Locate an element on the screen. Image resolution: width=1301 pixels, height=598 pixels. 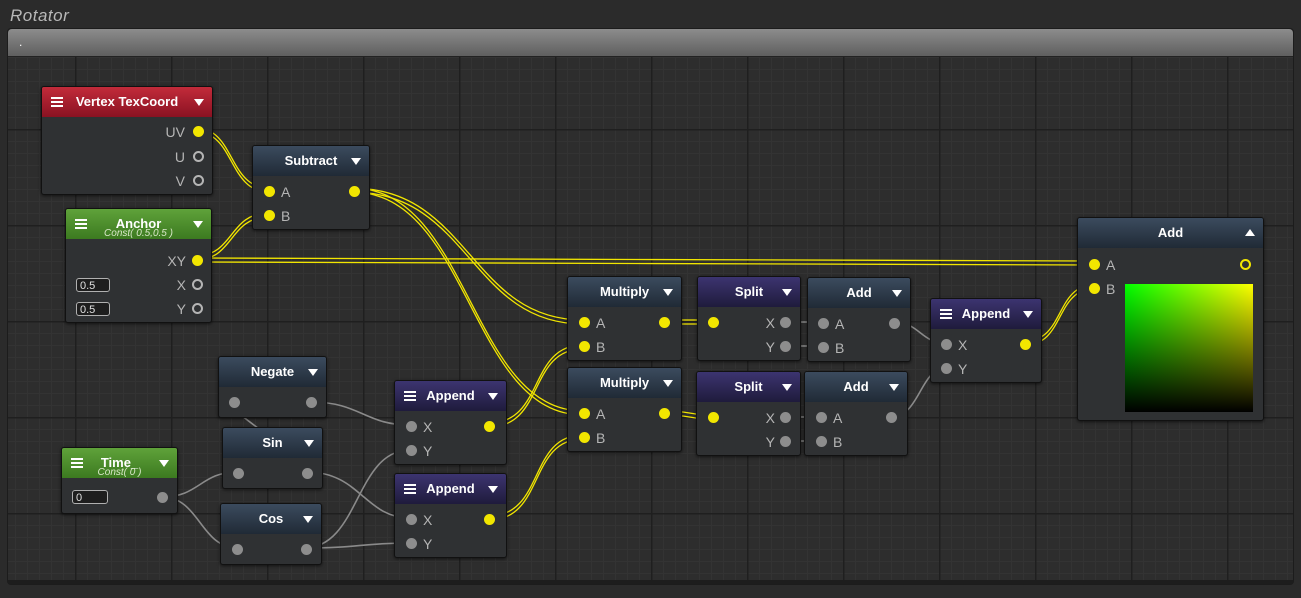
node-multiply-2: Multiply A B is located at coordinates (624, 409).